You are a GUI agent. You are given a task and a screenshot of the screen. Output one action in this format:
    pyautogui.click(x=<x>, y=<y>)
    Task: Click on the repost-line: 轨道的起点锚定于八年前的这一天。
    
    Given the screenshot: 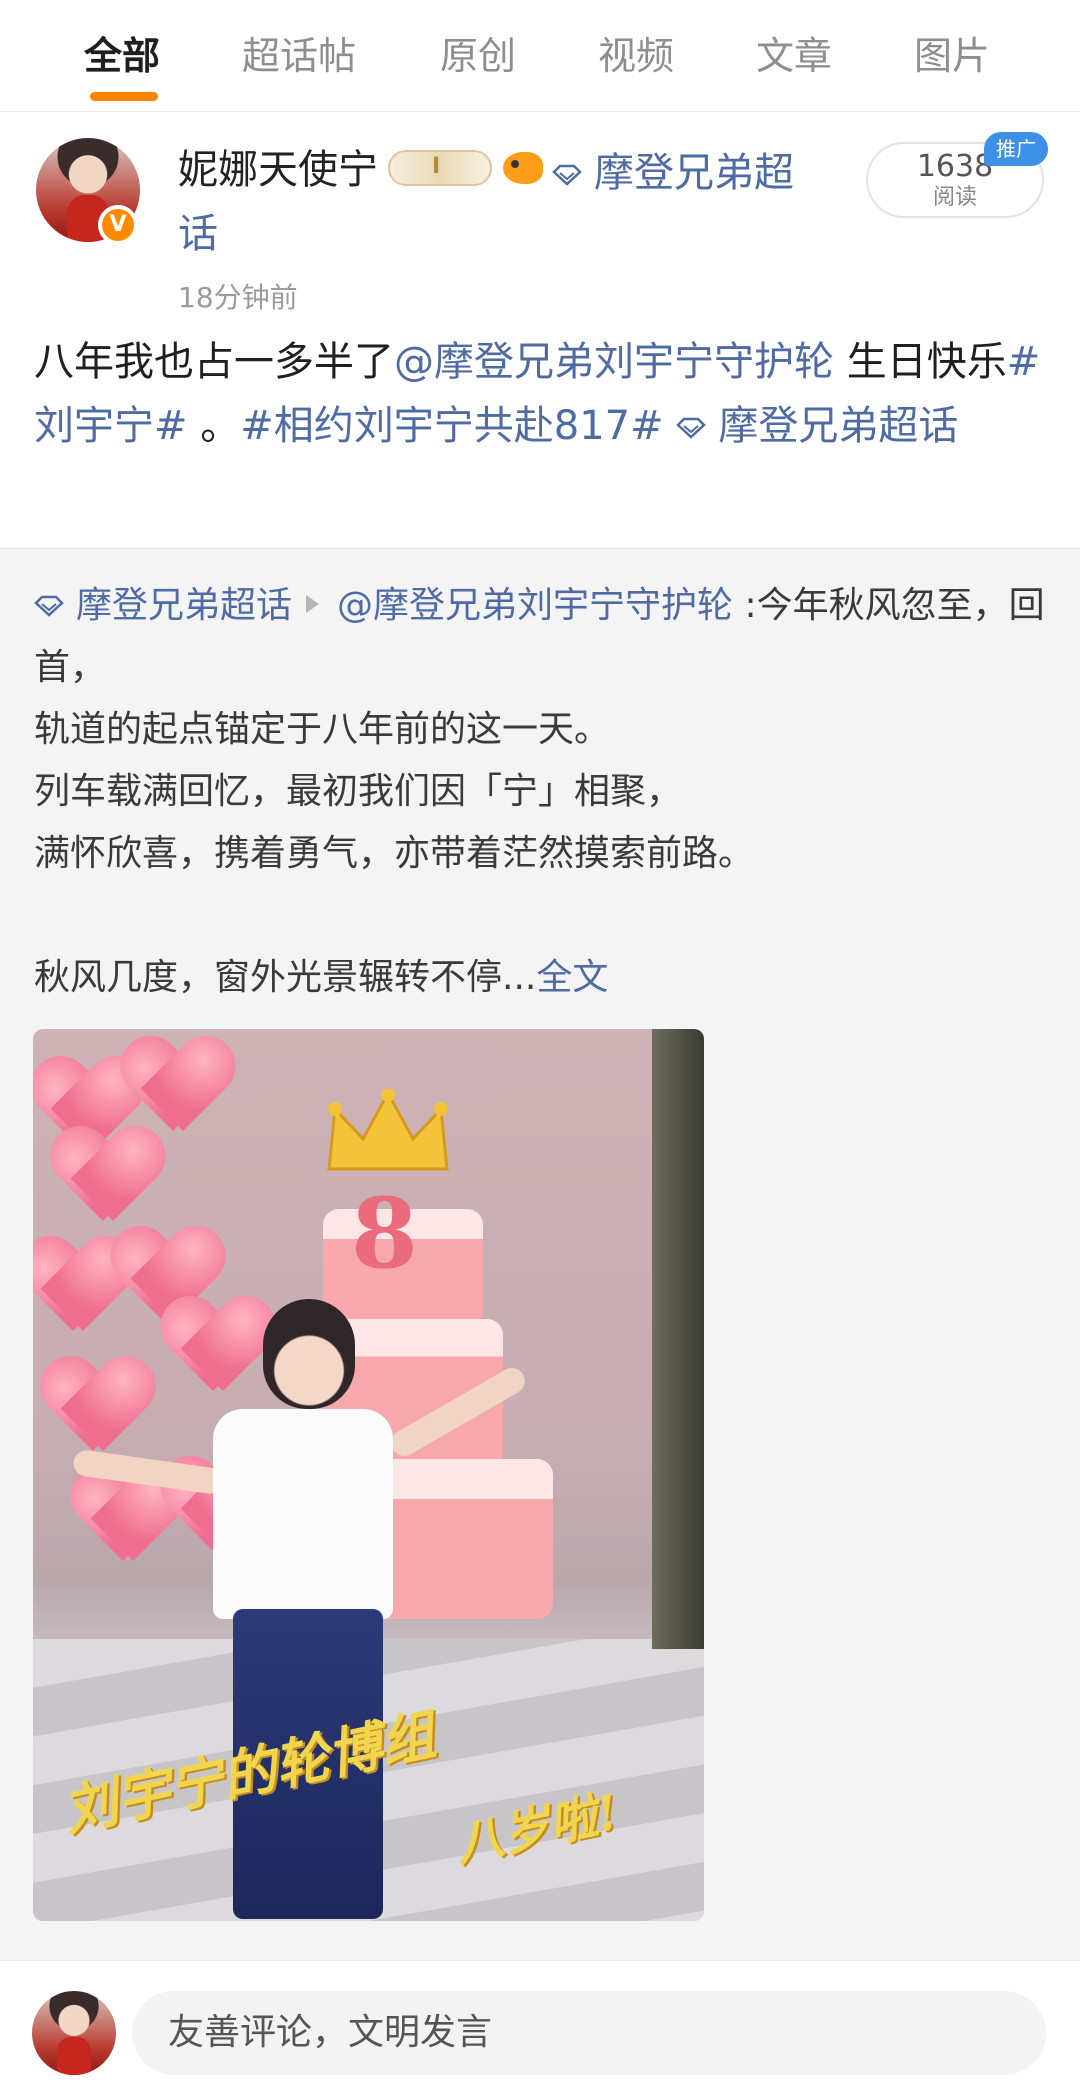 What is the action you would take?
    pyautogui.click(x=322, y=729)
    